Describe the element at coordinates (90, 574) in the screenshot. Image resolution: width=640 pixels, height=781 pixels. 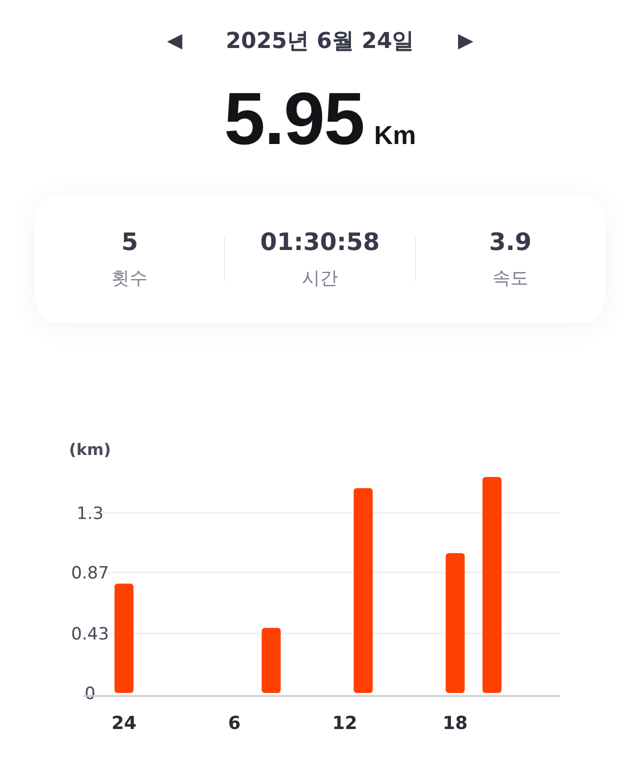
I see `tick-label: 0.87` at that location.